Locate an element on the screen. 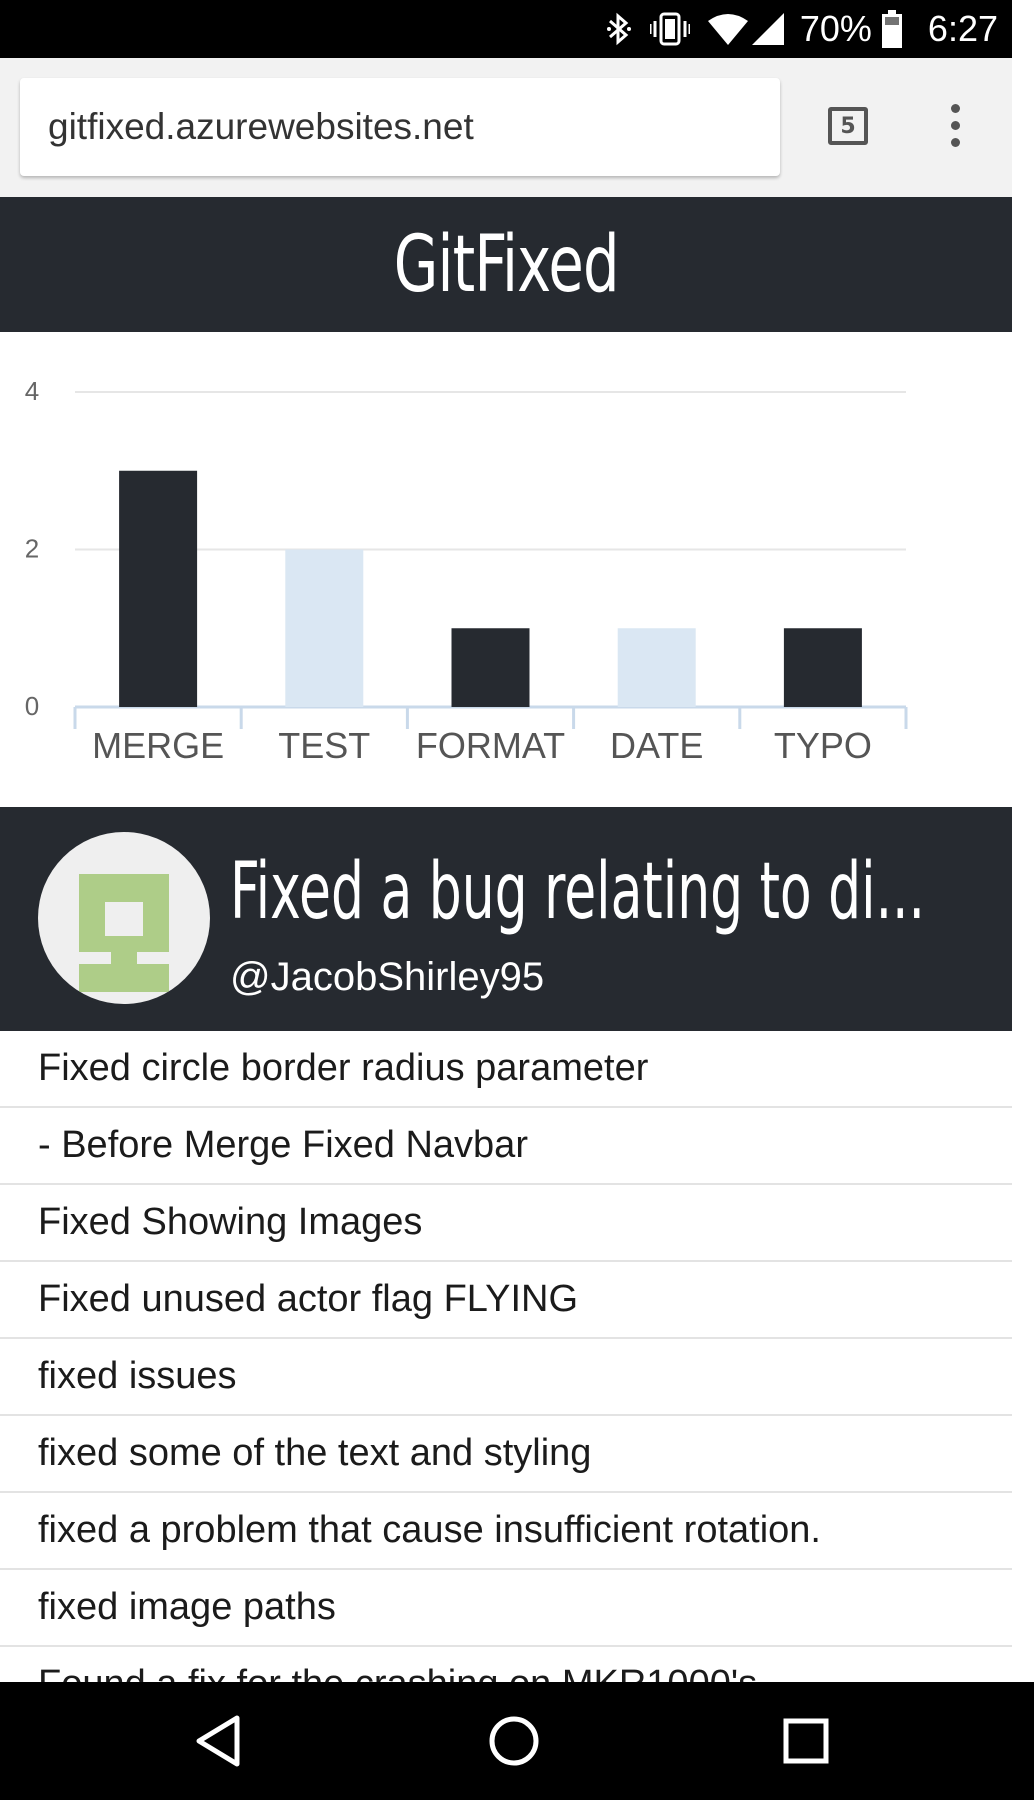  url-bar: gitfixed.azurewebsites.net is located at coordinates (400, 127).